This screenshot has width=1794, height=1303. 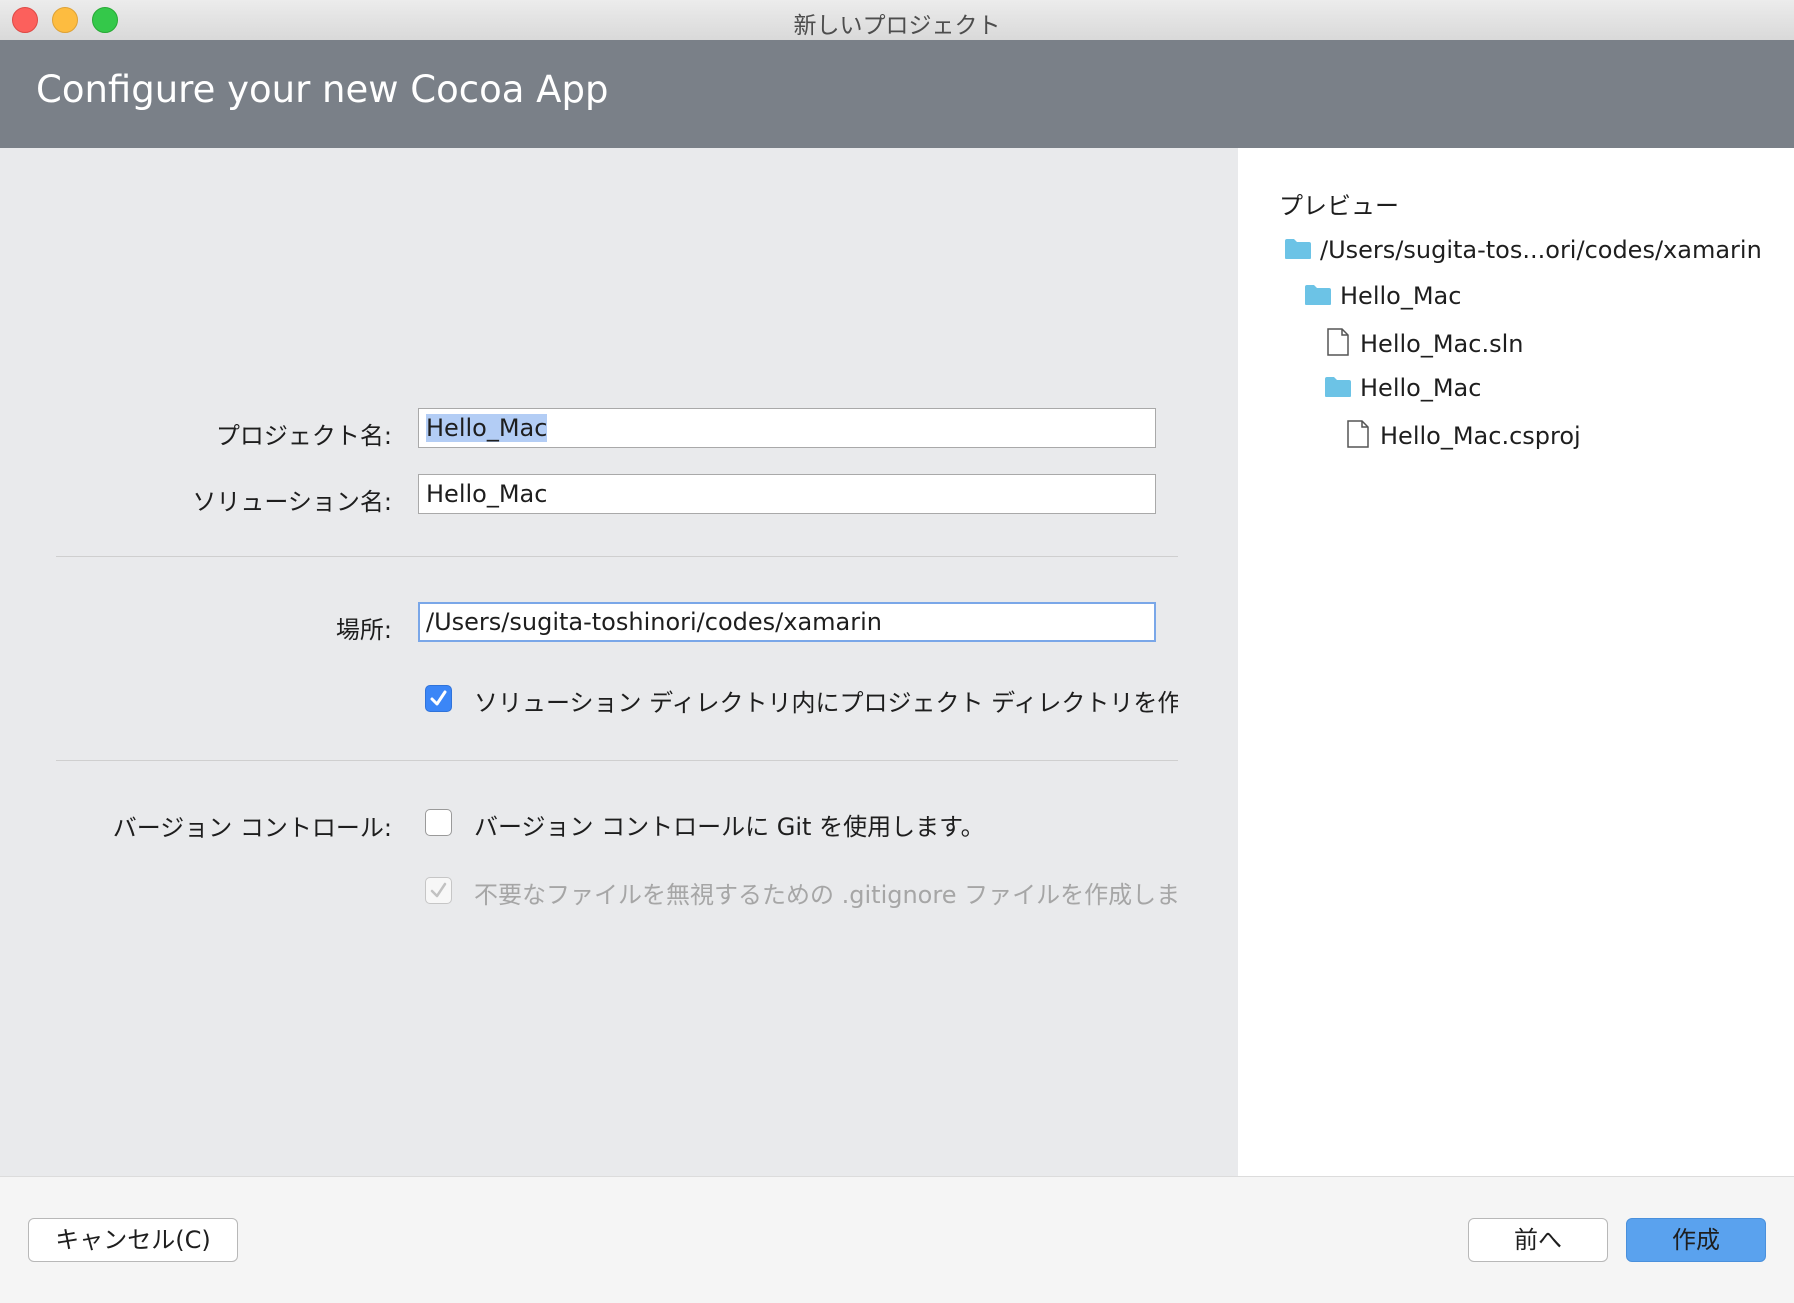 I want to click on use-git-label: バージョン コントロールに Git を使用します。, so click(x=826, y=824).